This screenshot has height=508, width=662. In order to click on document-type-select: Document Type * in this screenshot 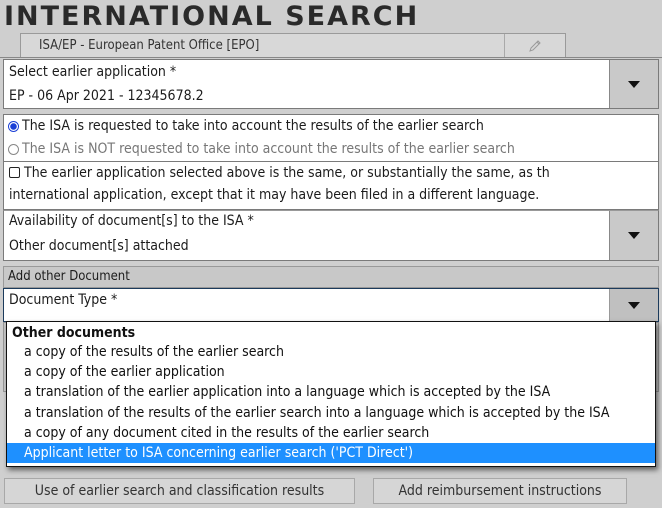, I will do `click(331, 305)`.